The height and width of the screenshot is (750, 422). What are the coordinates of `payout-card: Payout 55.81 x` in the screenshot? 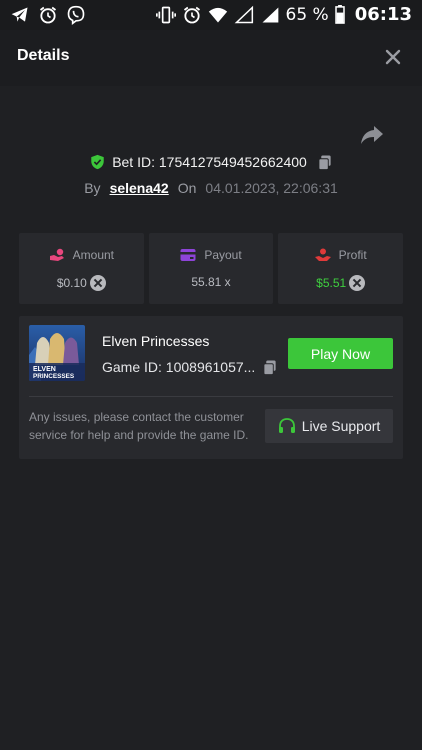 It's located at (211, 268).